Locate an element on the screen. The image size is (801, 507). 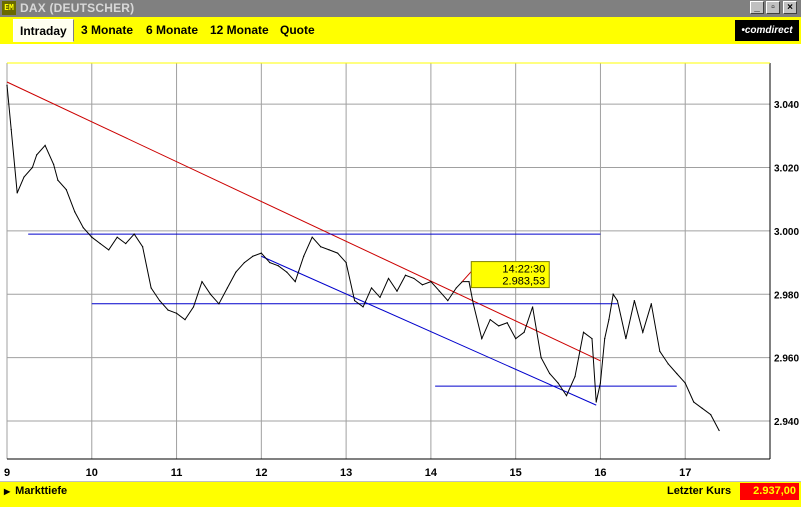
x-tick-label: 9 is located at coordinates (7, 473).